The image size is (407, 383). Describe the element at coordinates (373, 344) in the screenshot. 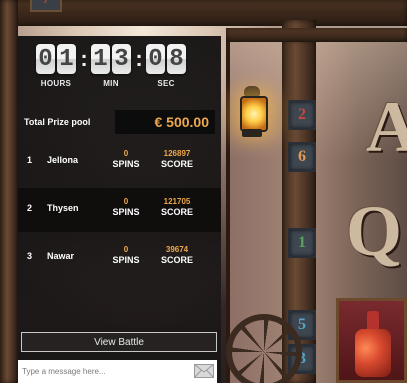

I see `bottle-icon` at that location.